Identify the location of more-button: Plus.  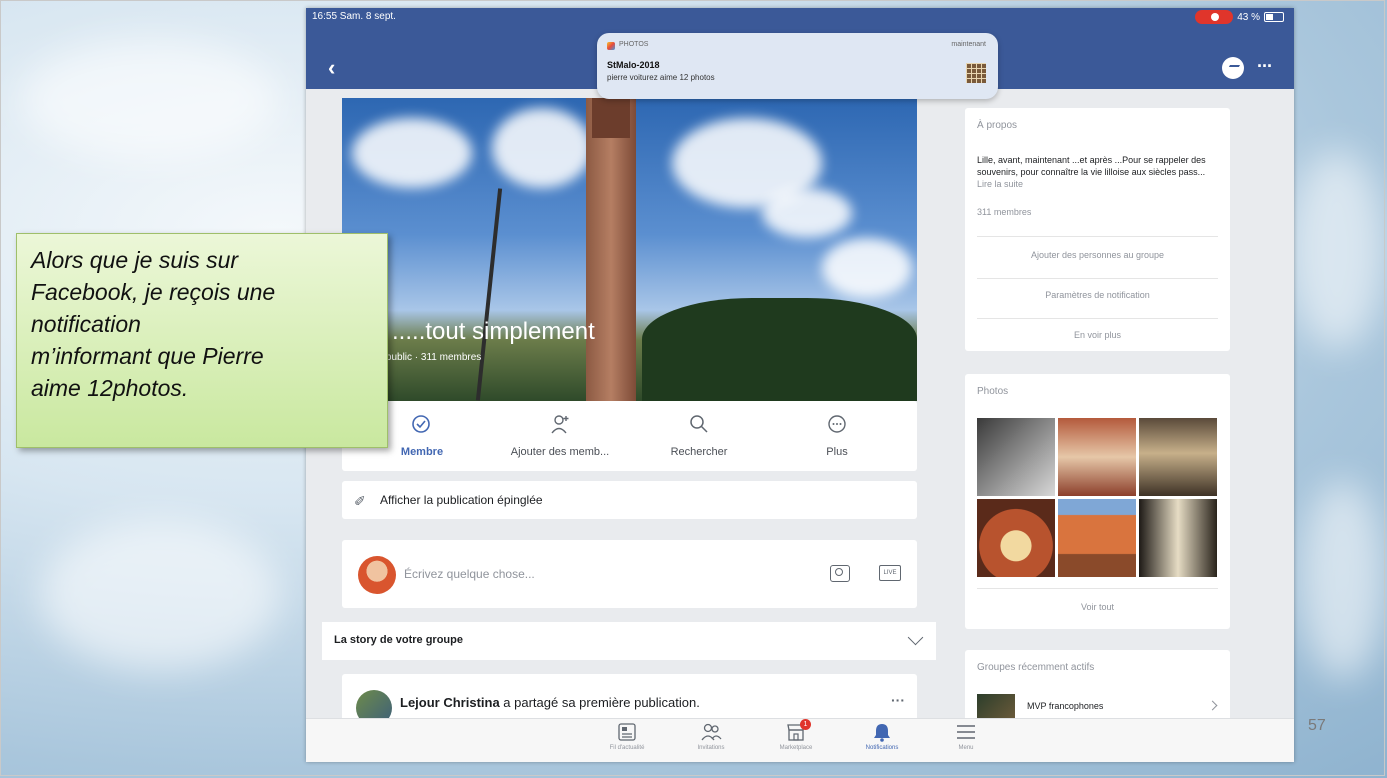
(837, 436).